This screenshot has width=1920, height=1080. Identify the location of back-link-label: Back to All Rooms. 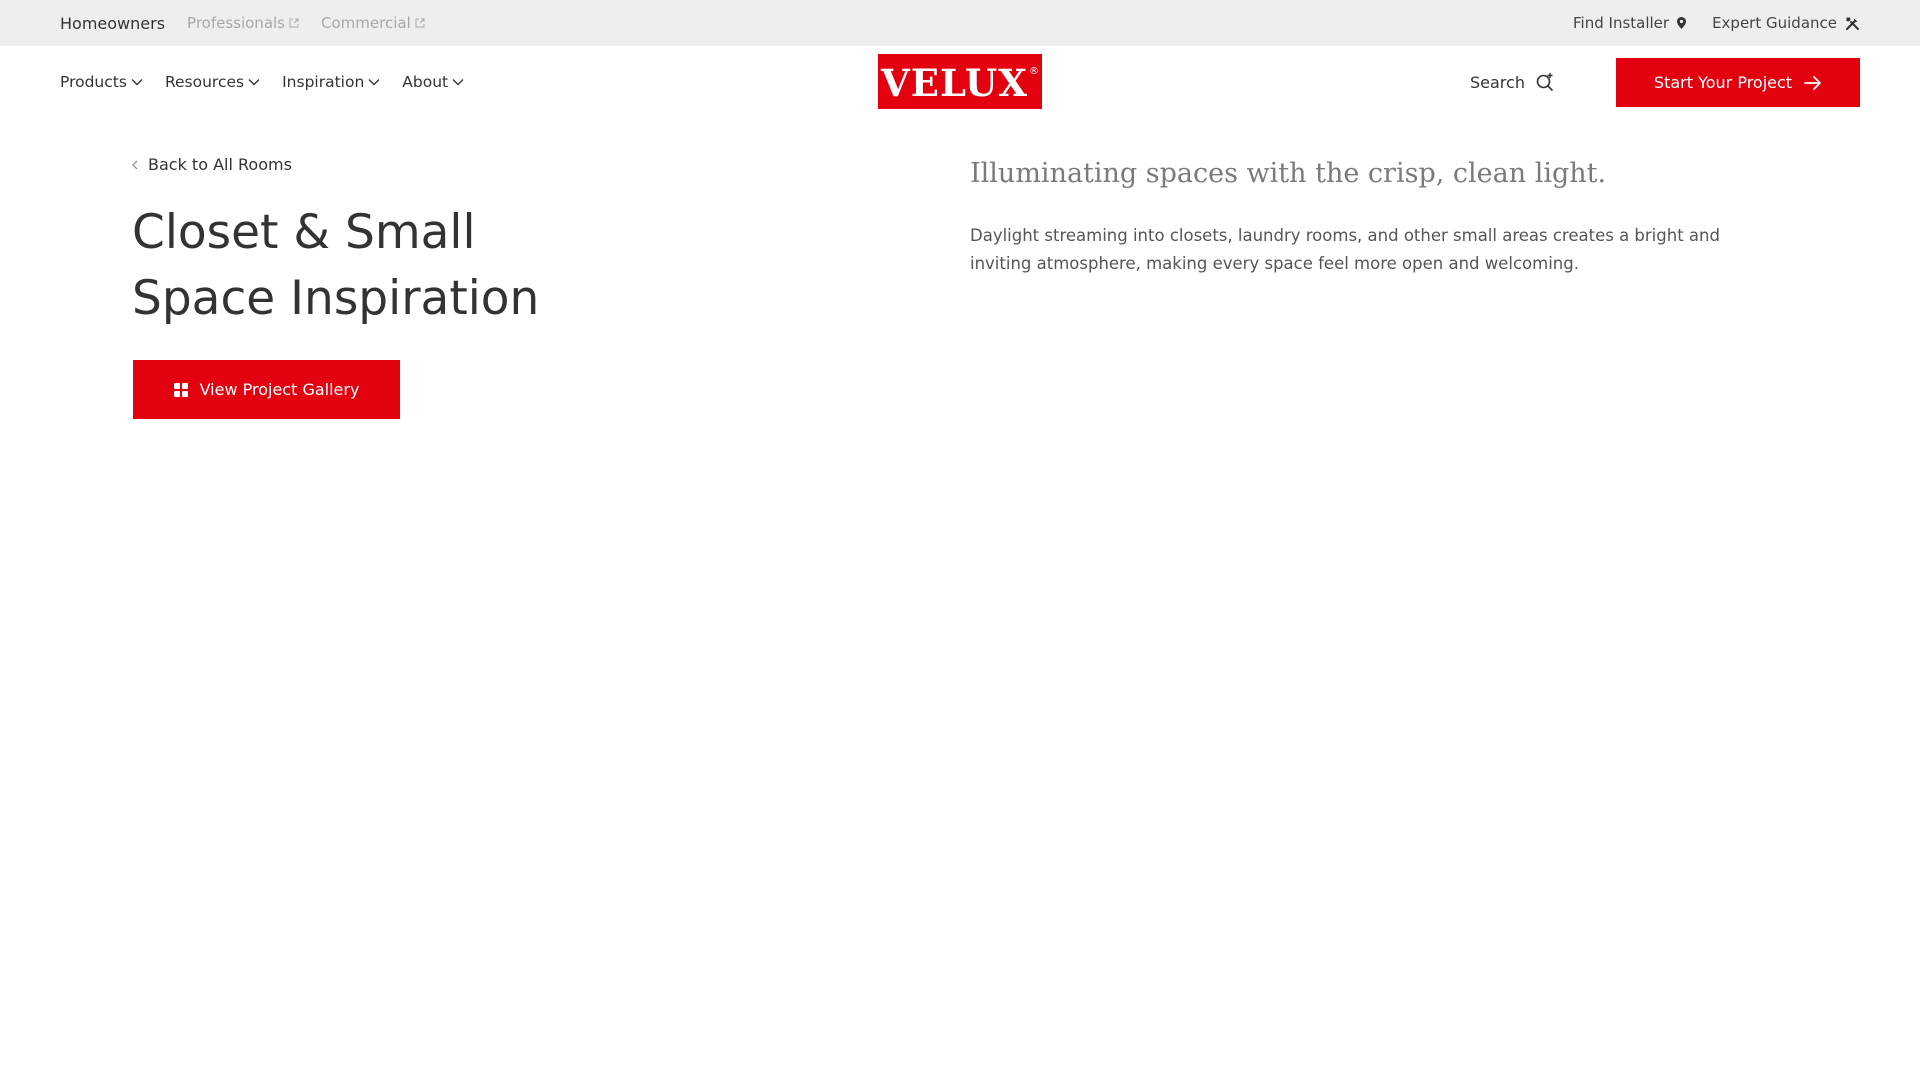
(220, 164).